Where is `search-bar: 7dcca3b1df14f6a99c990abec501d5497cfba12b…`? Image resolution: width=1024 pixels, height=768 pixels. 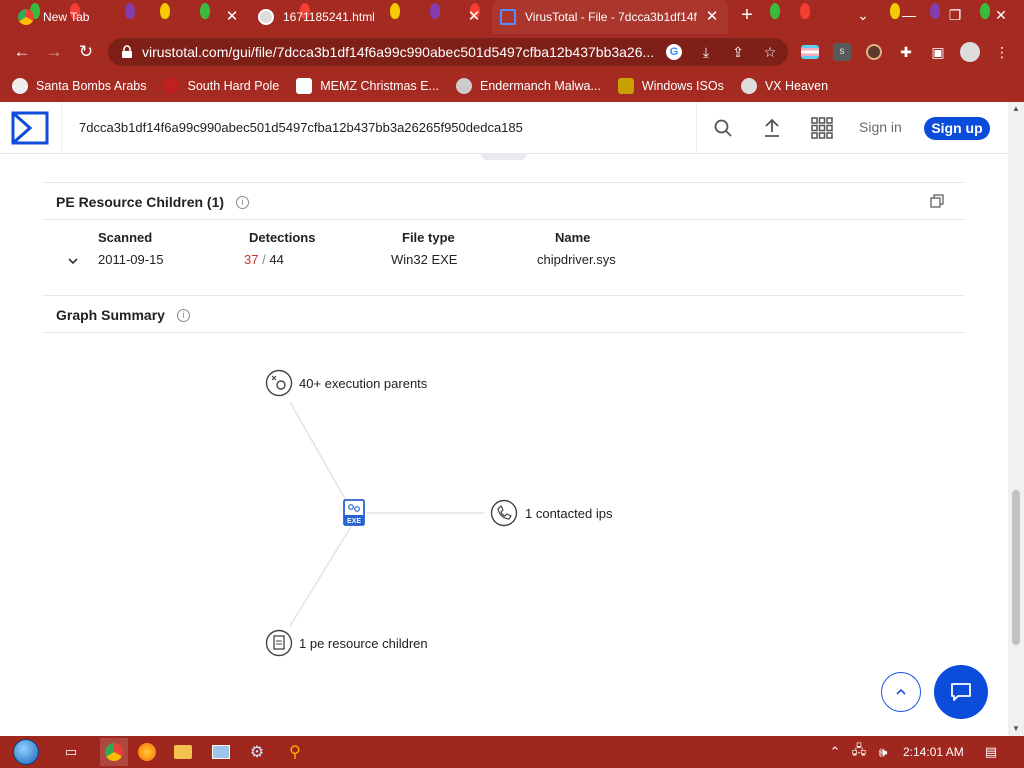
search-bar: 7dcca3b1df14f6a99c990abec501d5497cfba12b… is located at coordinates (404, 128).